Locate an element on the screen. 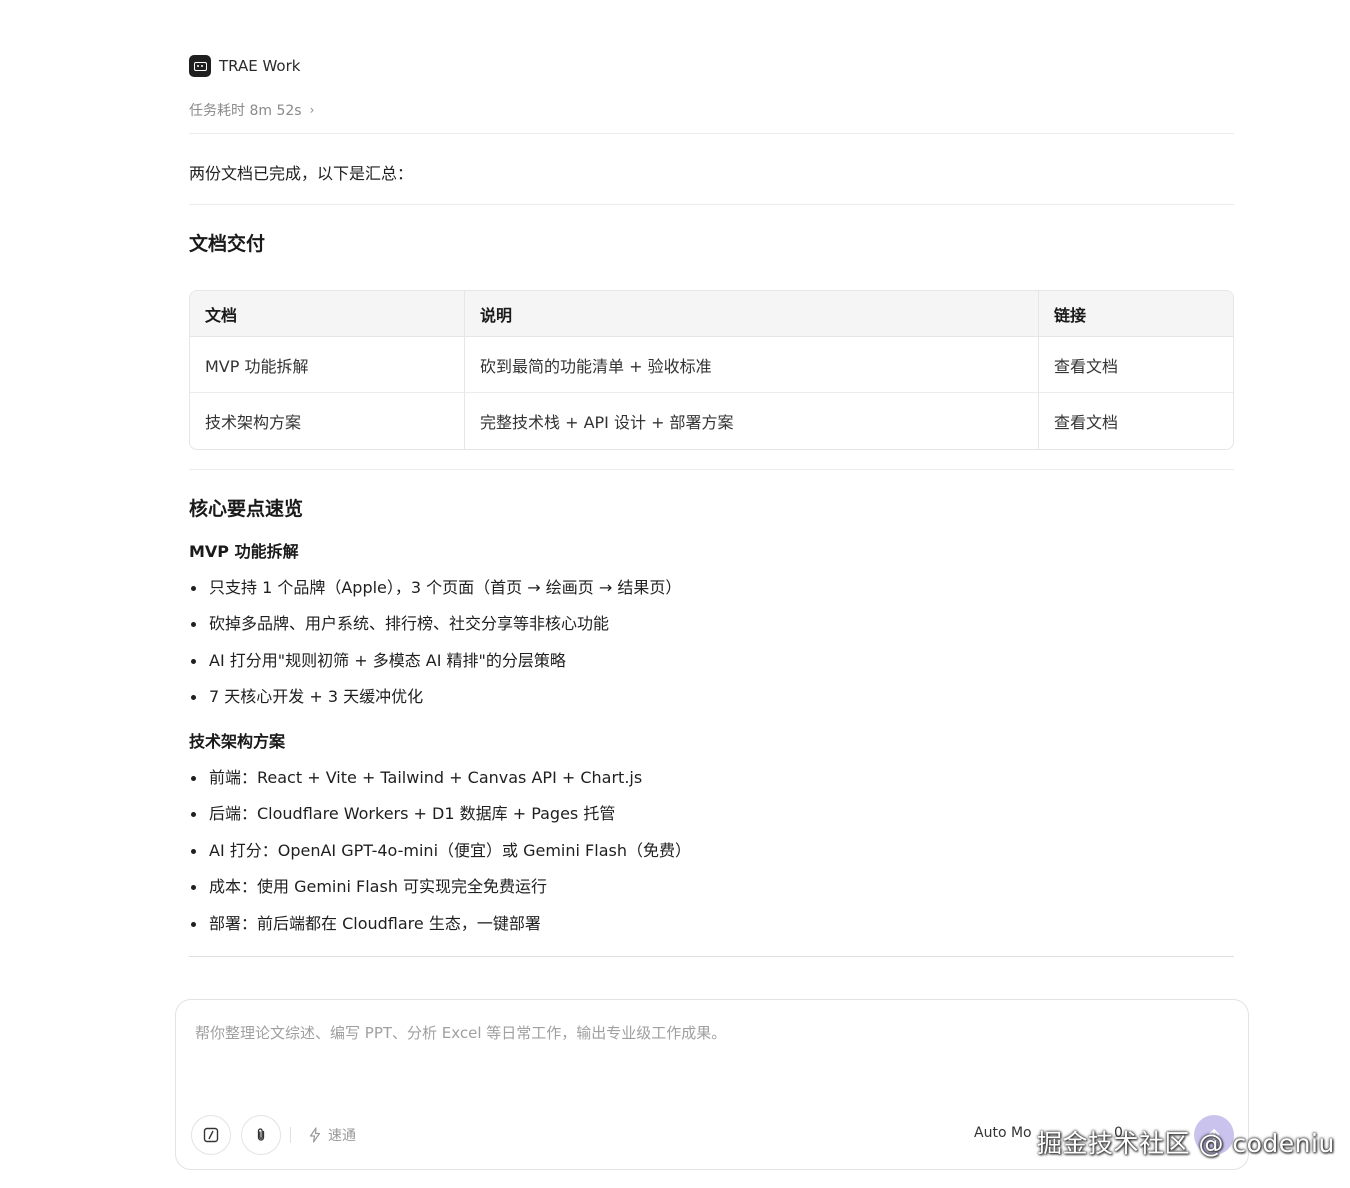  speed-label: 速通 is located at coordinates (342, 1136).